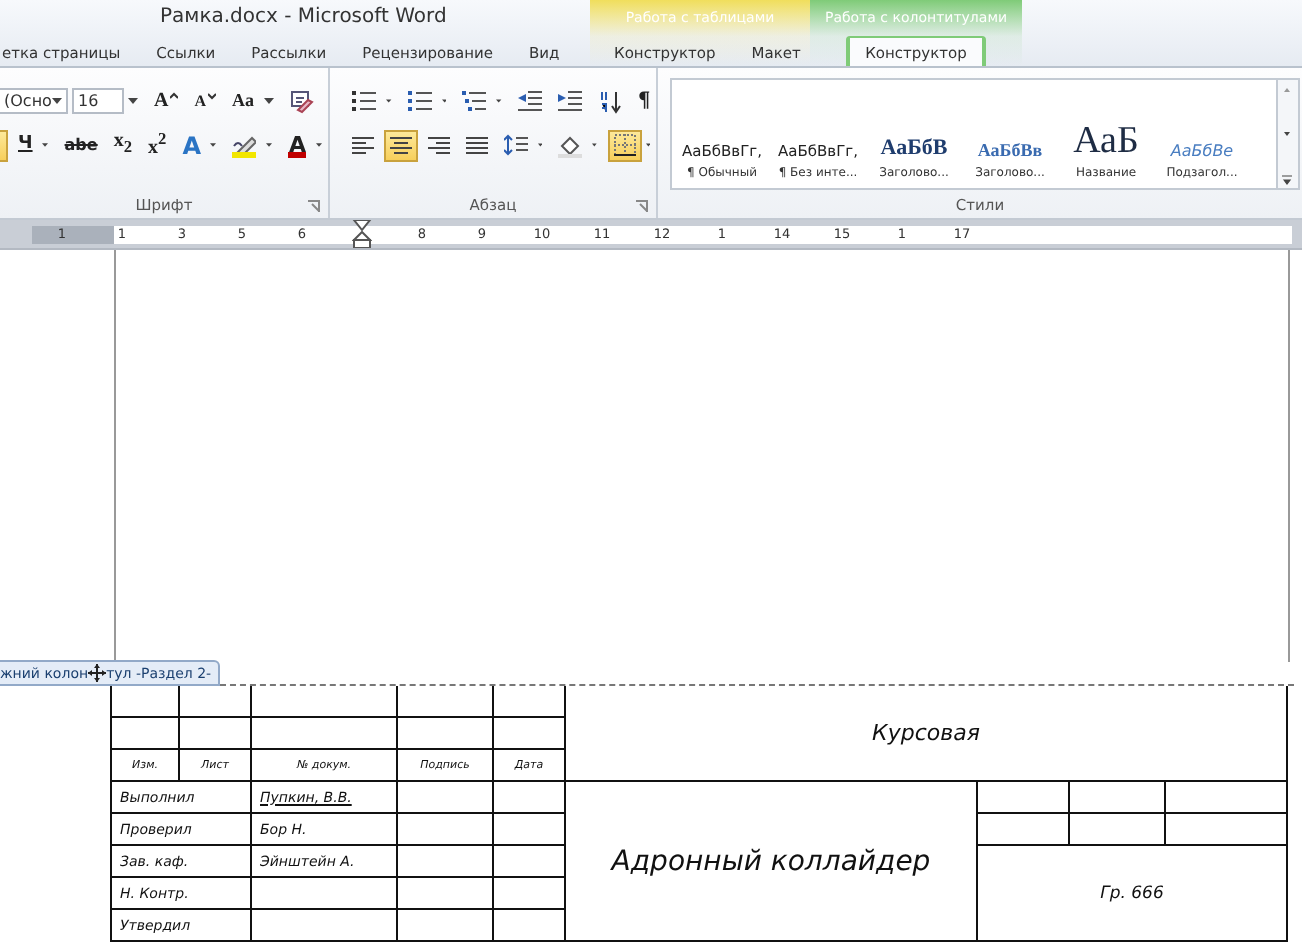  I want to click on pilcrow-button: ¶, so click(644, 101).